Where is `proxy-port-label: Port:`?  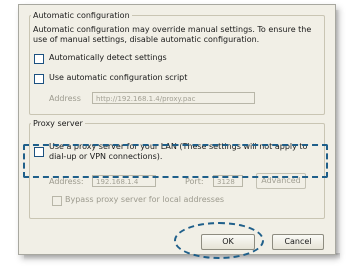 proxy-port-label: Port: is located at coordinates (194, 181).